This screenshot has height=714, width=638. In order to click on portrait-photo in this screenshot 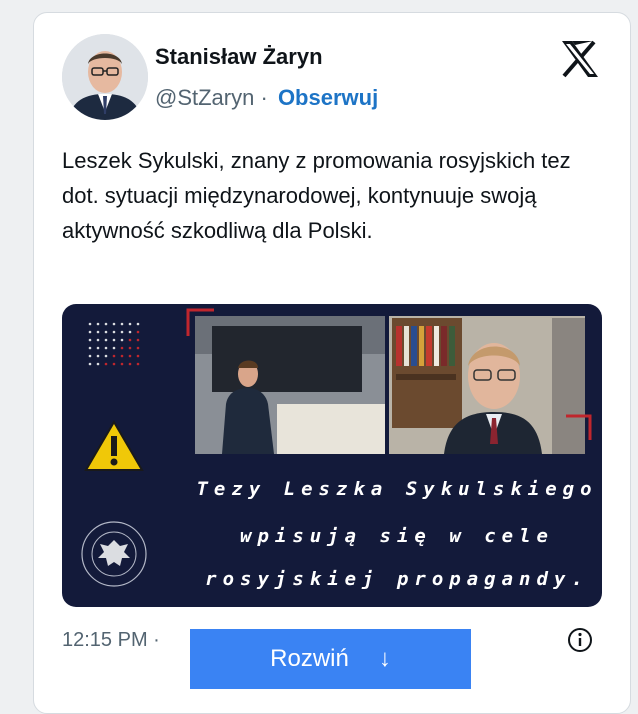, I will do `click(487, 385)`.